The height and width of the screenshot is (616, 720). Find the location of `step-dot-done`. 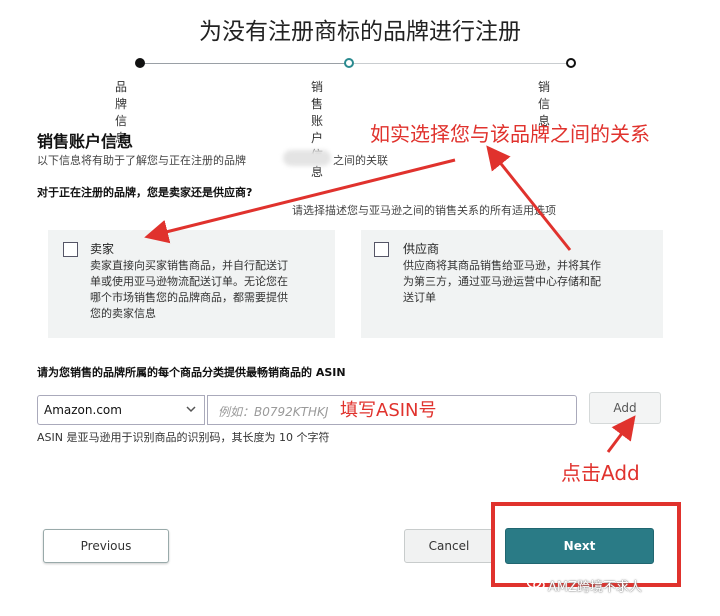

step-dot-done is located at coordinates (140, 63).